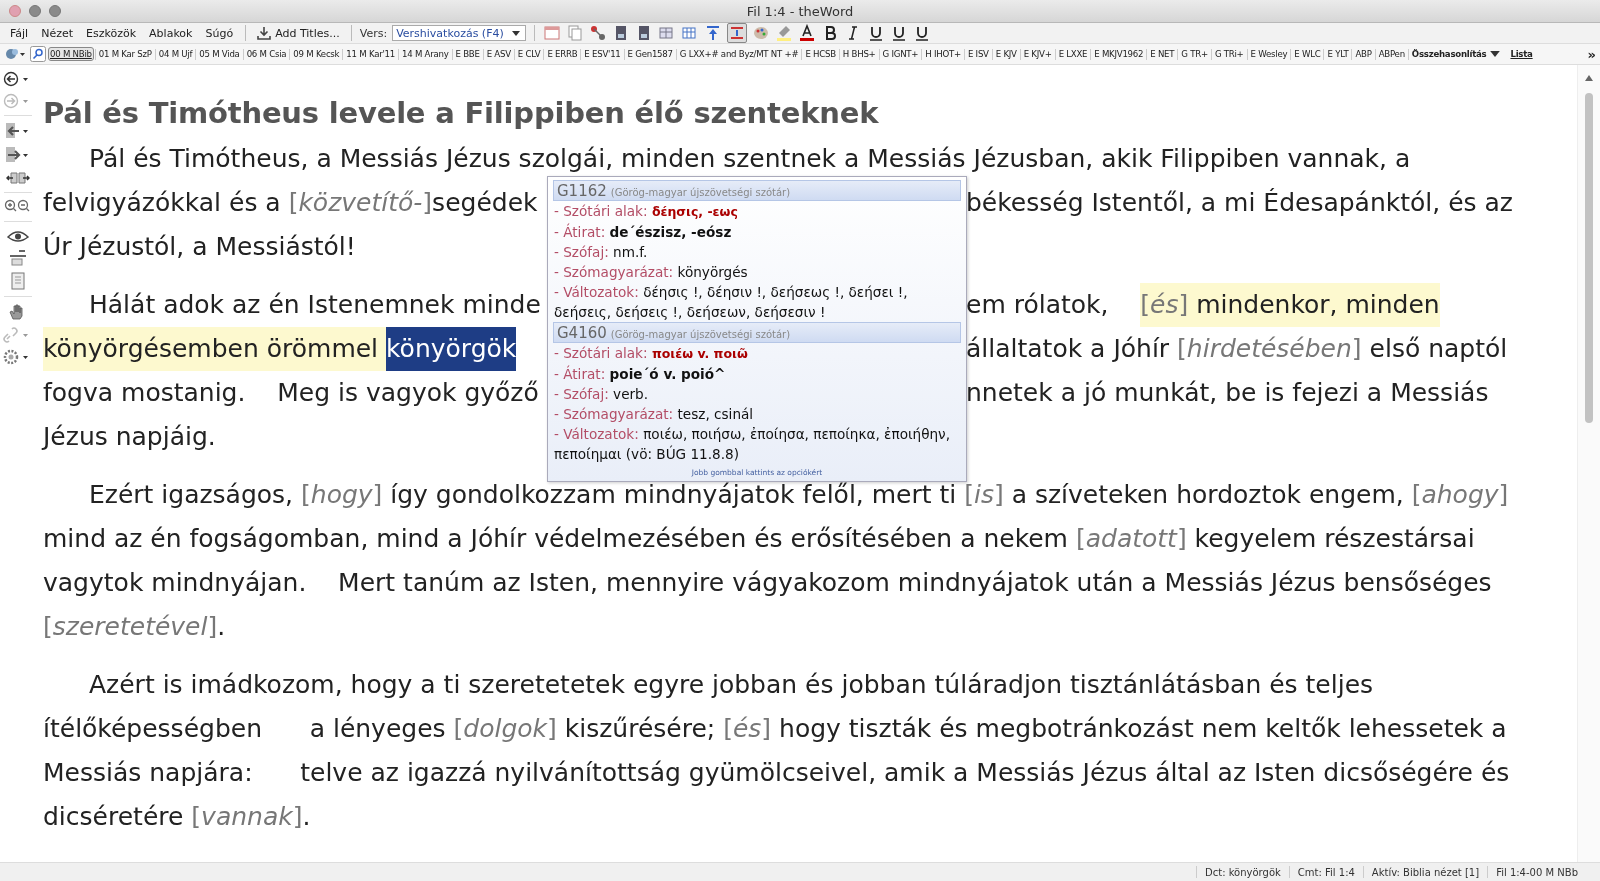  What do you see at coordinates (1037, 54) in the screenshot?
I see `module-tab: E KJV+` at bounding box center [1037, 54].